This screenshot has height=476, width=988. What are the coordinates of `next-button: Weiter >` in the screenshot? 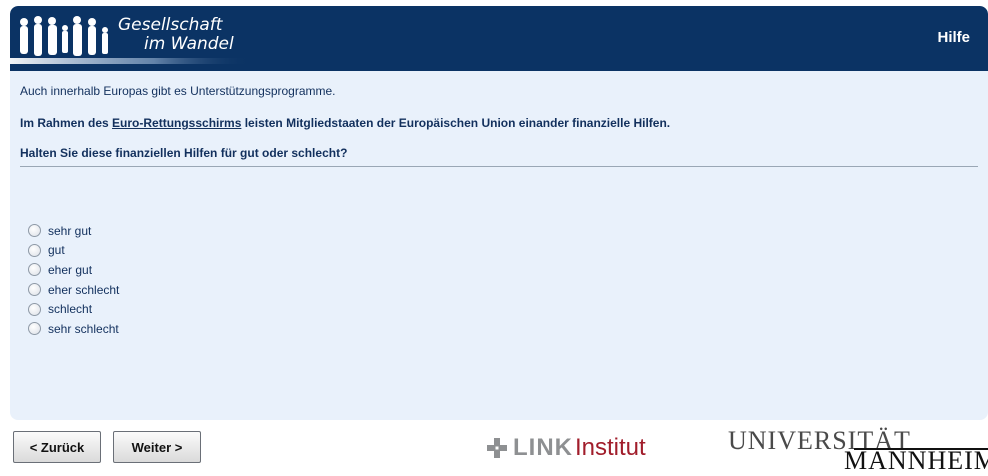 It's located at (157, 447).